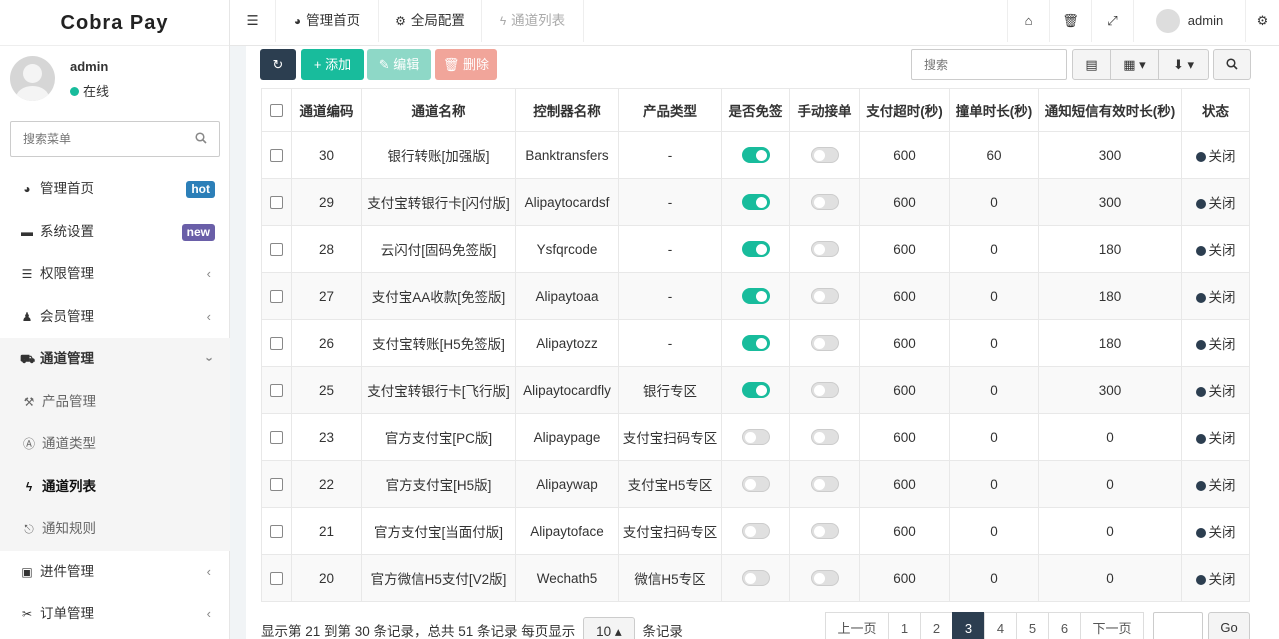  Describe the element at coordinates (904, 249) in the screenshot. I see `pay-timeout-cell: 600` at that location.